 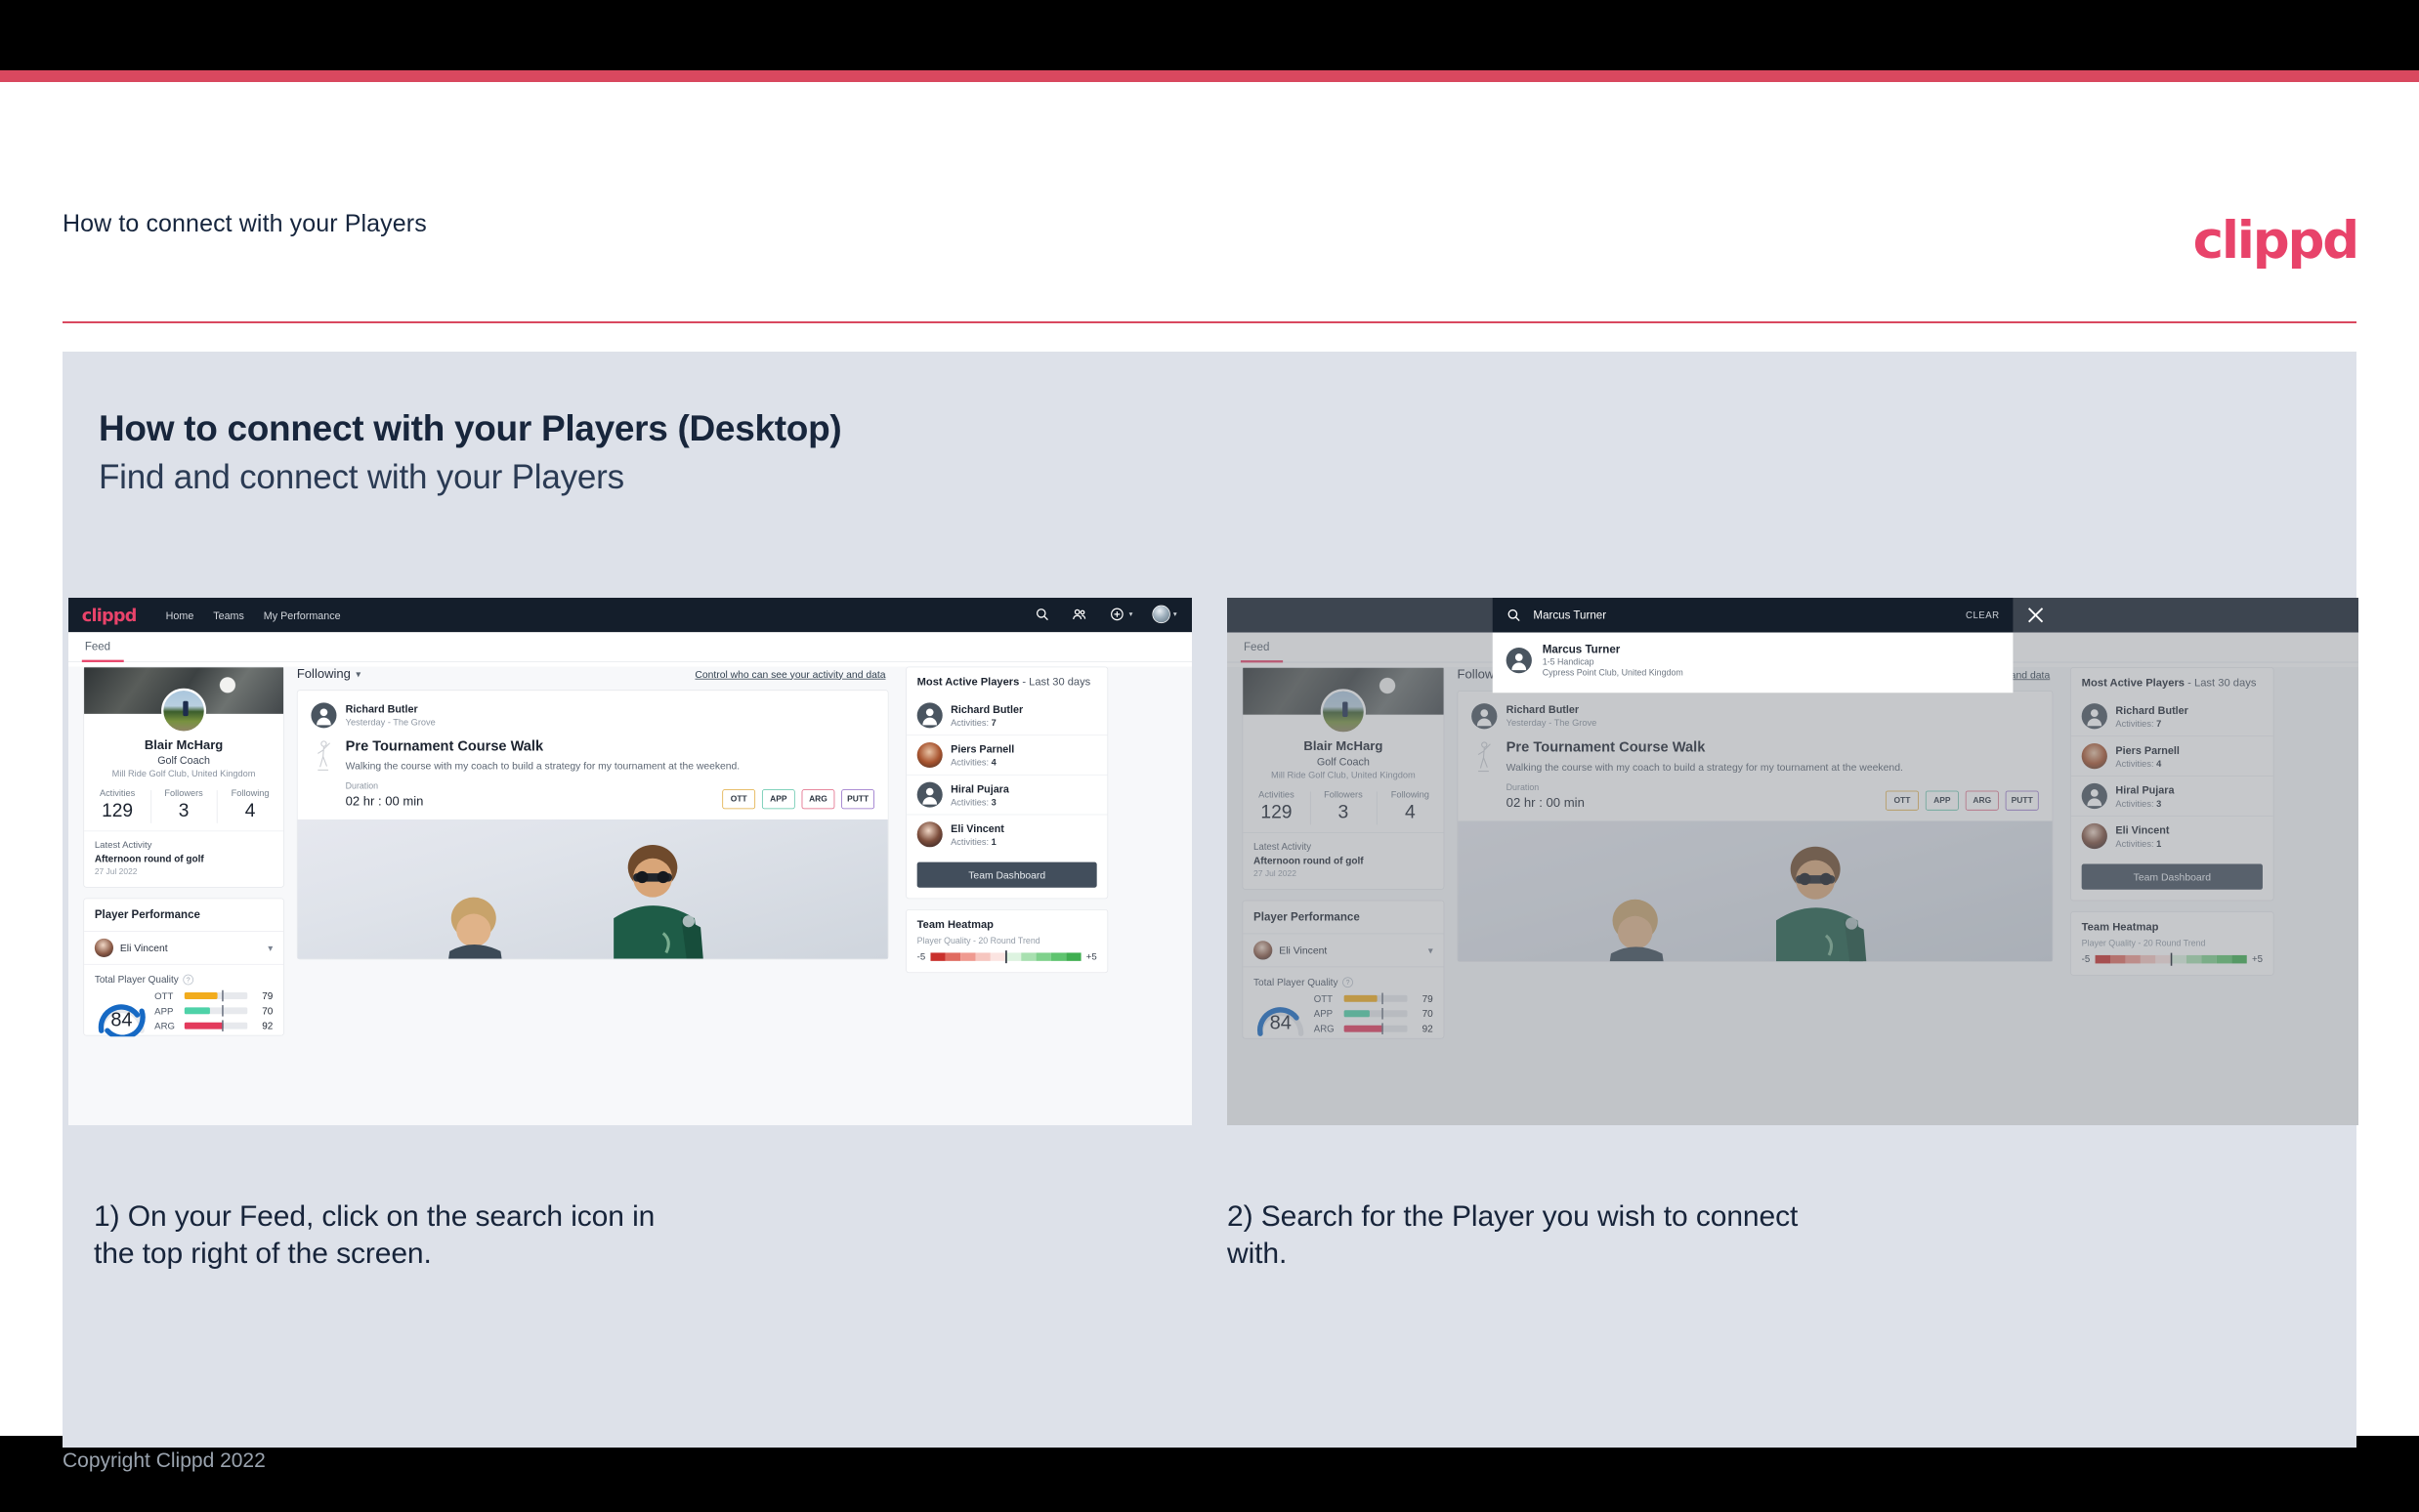 What do you see at coordinates (955, 925) in the screenshot?
I see `team-heatmap-title: Team Heatmap` at bounding box center [955, 925].